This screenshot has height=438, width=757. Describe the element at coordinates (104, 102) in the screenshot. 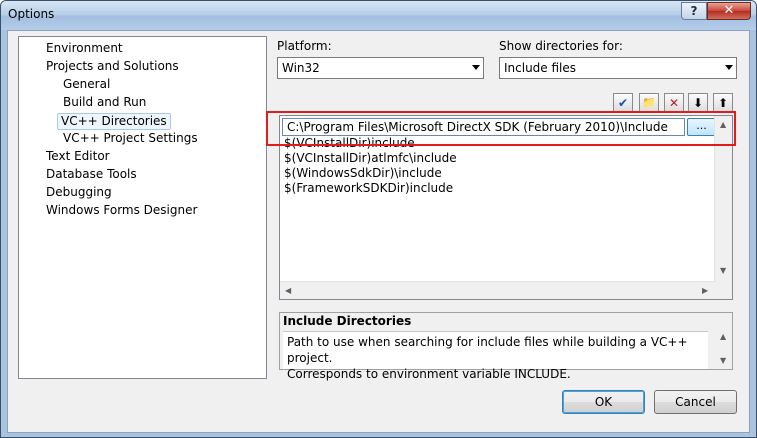

I see `tree-item-build-and-run: Build and Run` at that location.